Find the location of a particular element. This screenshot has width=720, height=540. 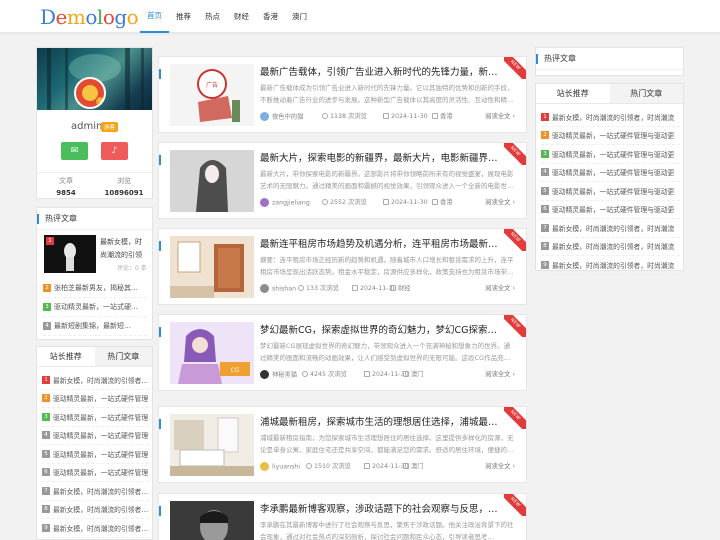

list-item: 2 驱动精灵最新，一站式硬件管理与驱动更 is located at coordinates (610, 136).